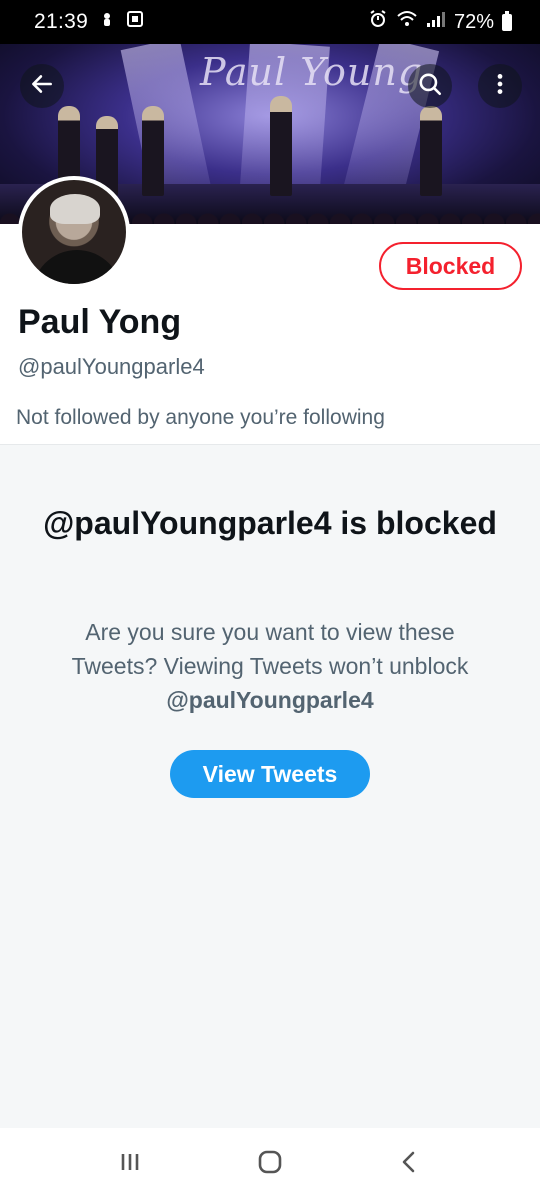 Image resolution: width=540 pixels, height=1200 pixels. I want to click on back-icon, so click(410, 1164).